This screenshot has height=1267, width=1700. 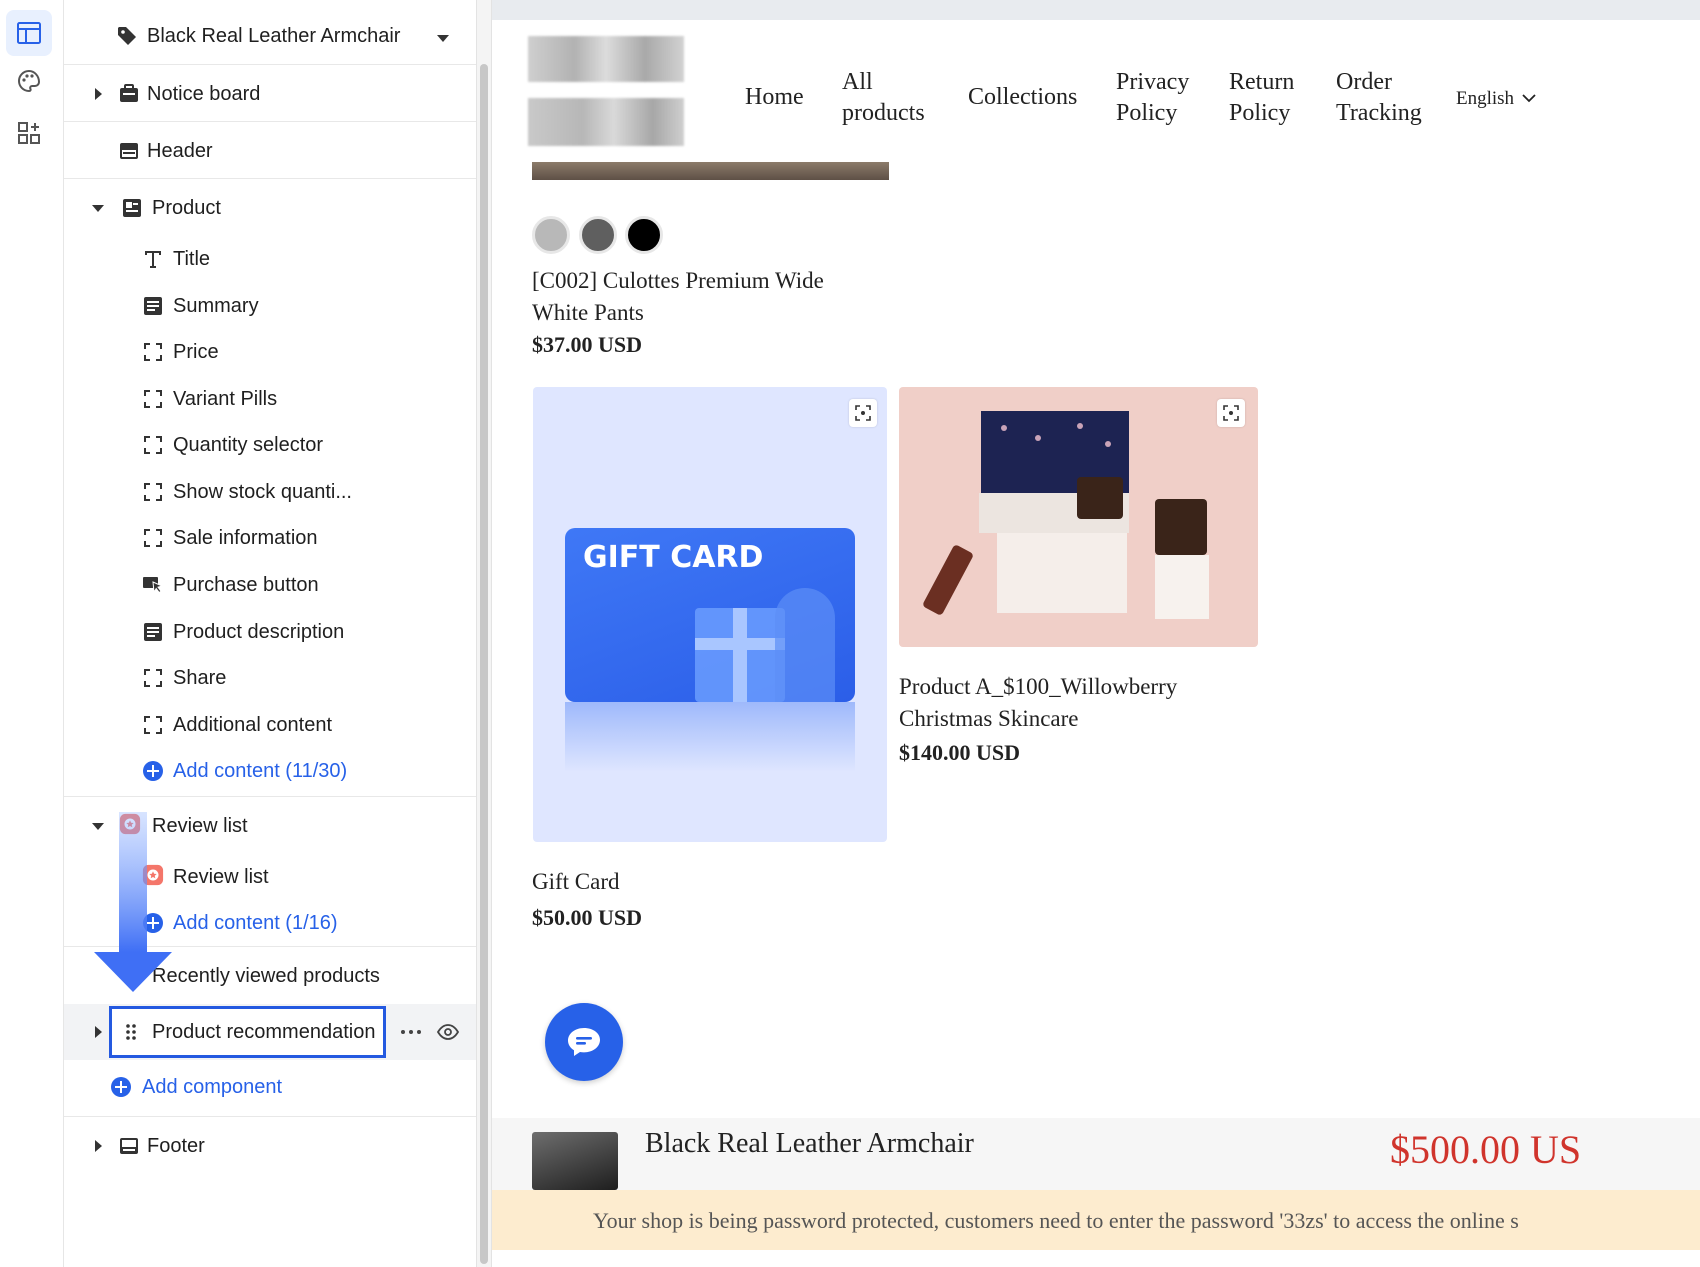 What do you see at coordinates (484, 664) in the screenshot?
I see `panel-scrollbar-thumb` at bounding box center [484, 664].